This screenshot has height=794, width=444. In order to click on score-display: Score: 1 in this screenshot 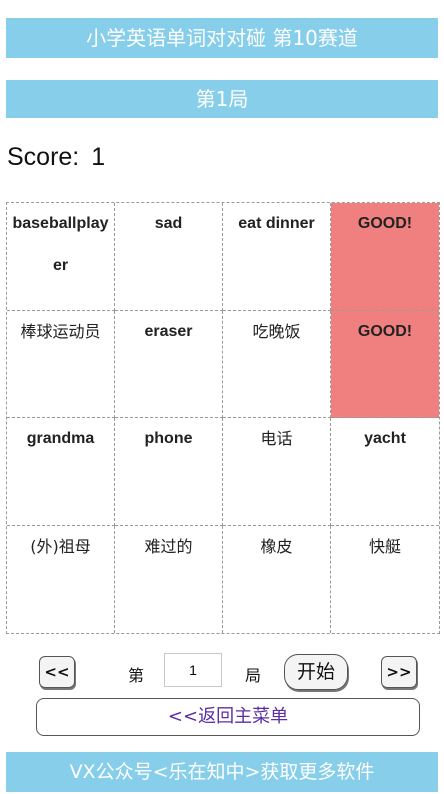, I will do `click(56, 157)`.